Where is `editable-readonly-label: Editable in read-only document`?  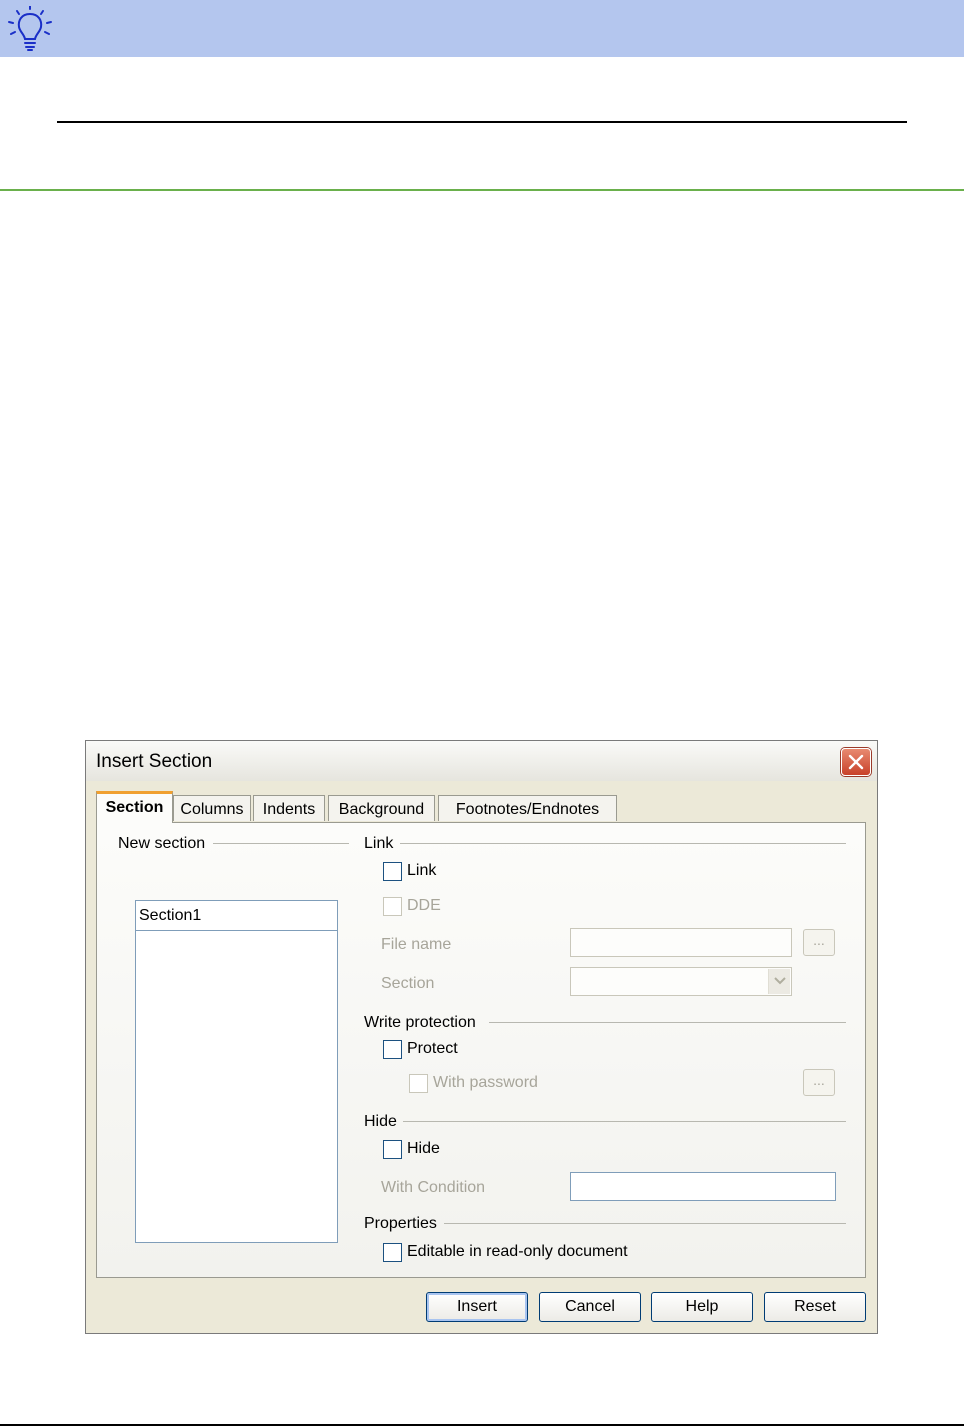
editable-readonly-label: Editable in read-only document is located at coordinates (517, 1251).